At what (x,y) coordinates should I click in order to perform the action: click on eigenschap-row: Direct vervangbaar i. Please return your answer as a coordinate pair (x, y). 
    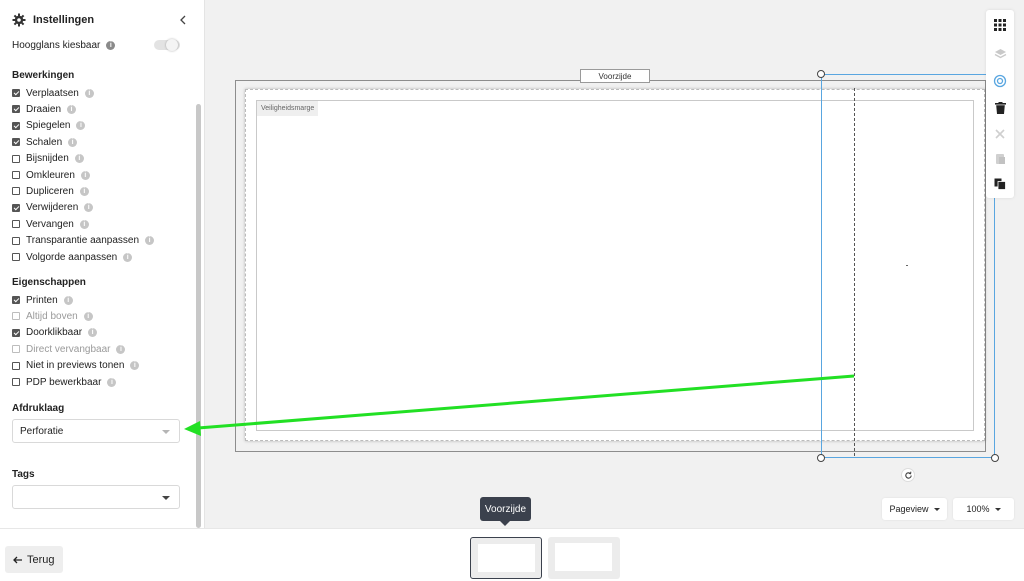
    Looking at the image, I should click on (69, 349).